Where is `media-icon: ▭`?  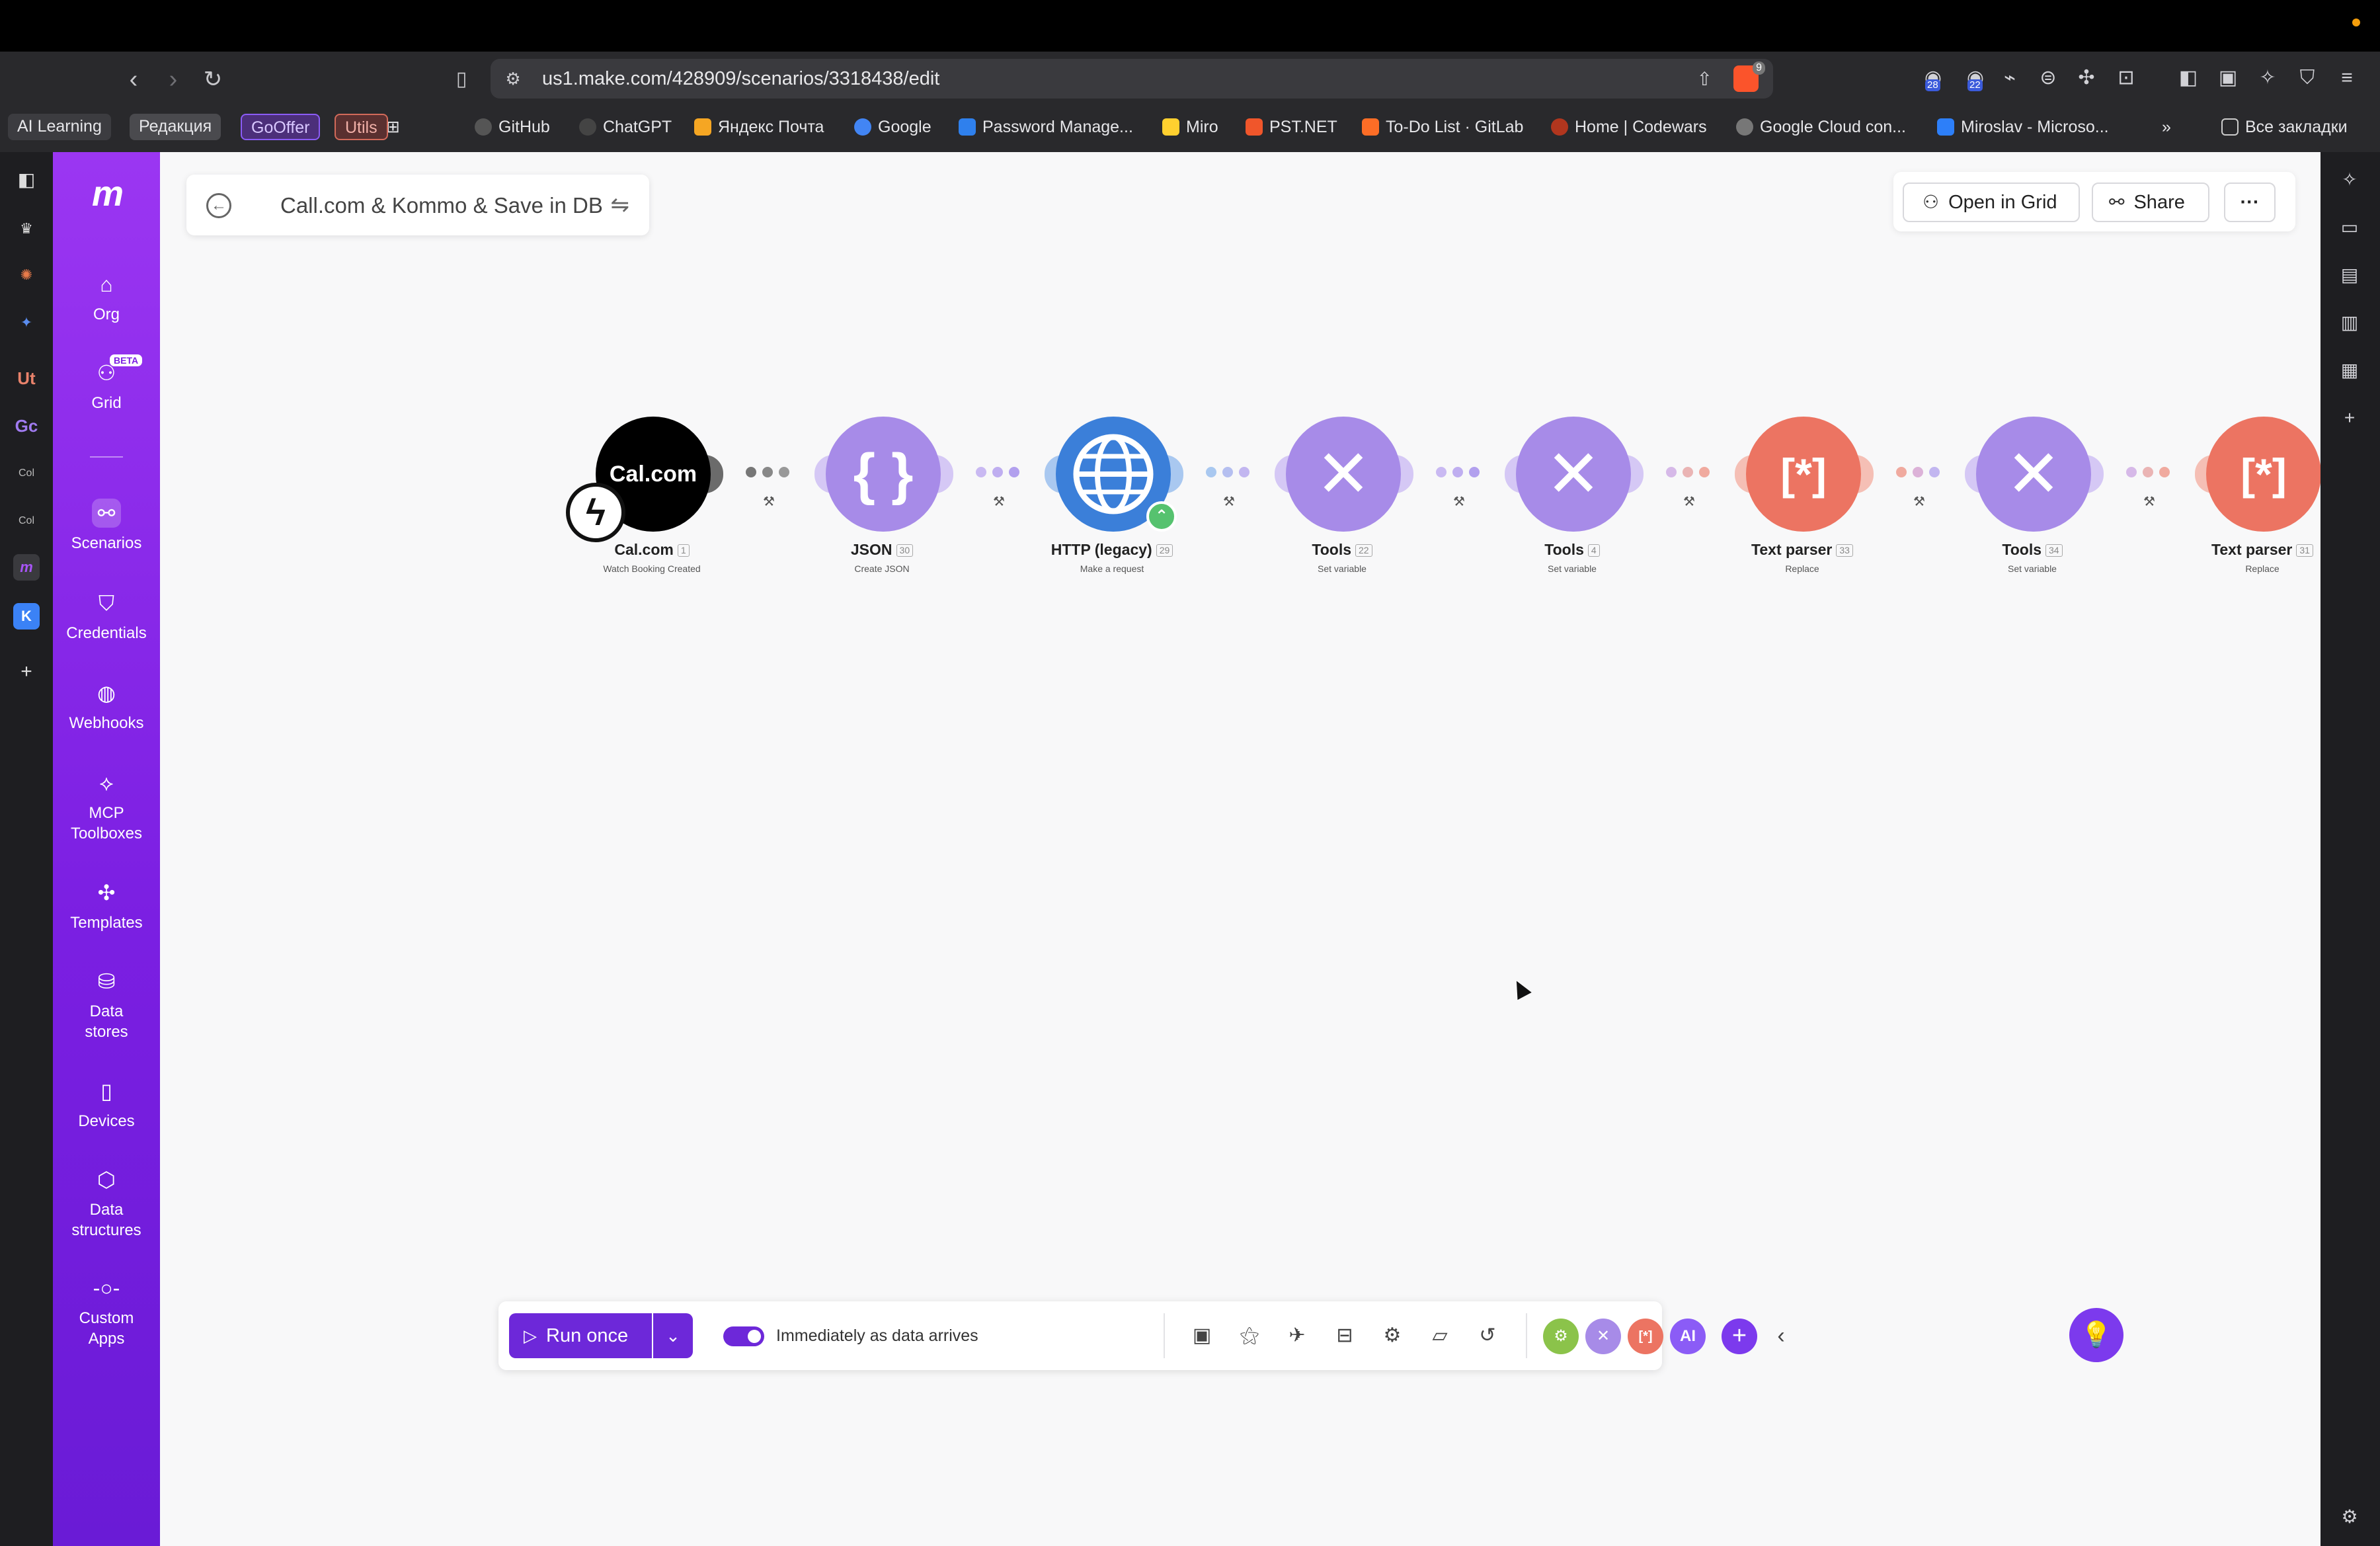
media-icon: ▭ is located at coordinates (2349, 227).